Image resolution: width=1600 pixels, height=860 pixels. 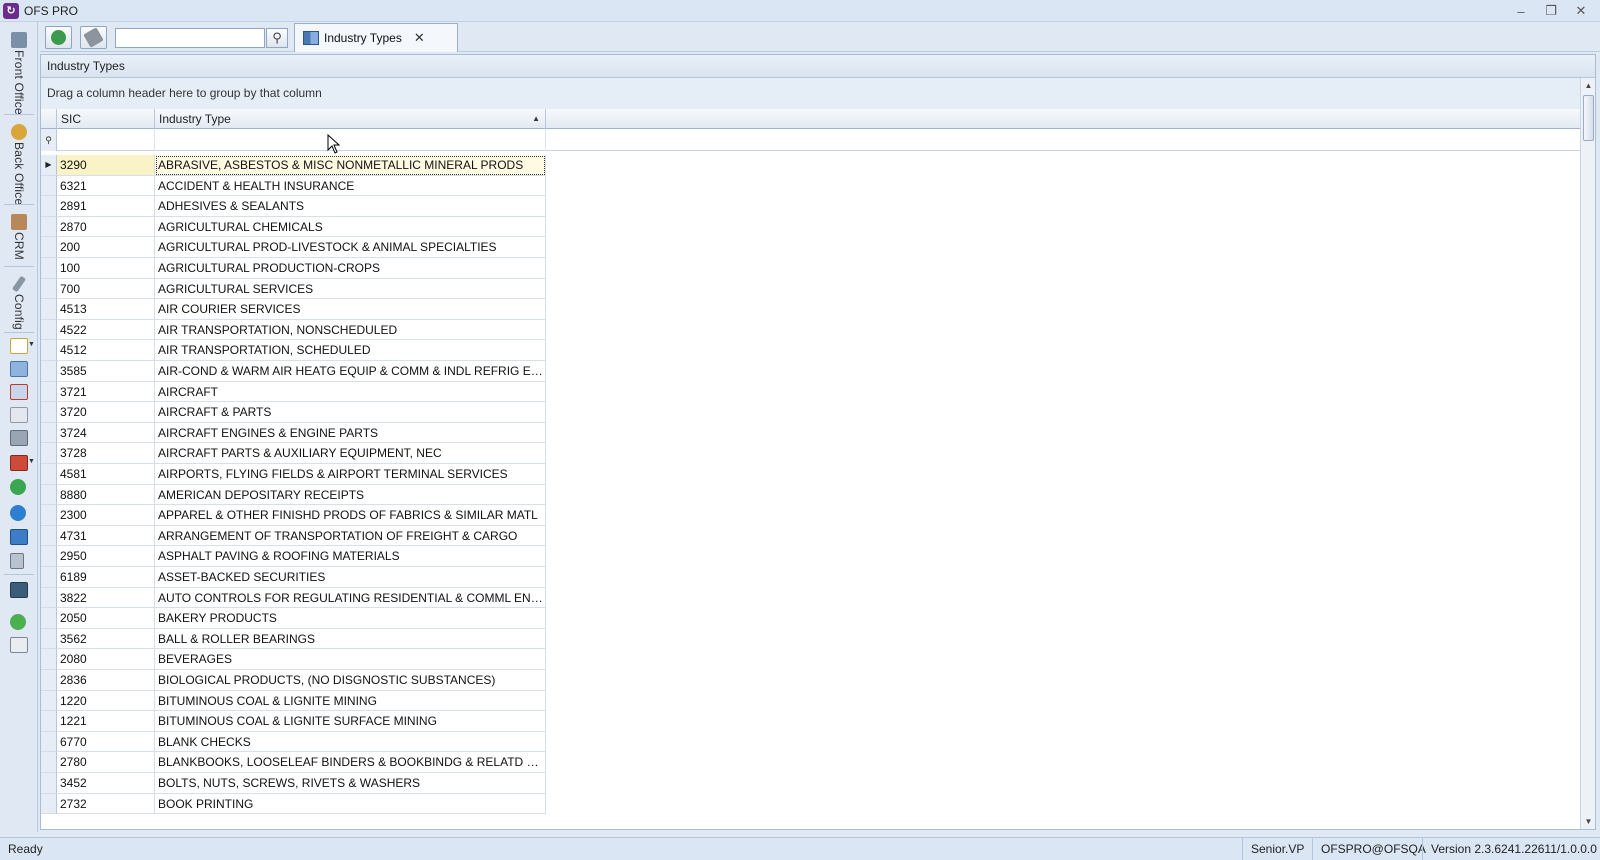 What do you see at coordinates (106, 392) in the screenshot?
I see `cell-sic: 3721` at bounding box center [106, 392].